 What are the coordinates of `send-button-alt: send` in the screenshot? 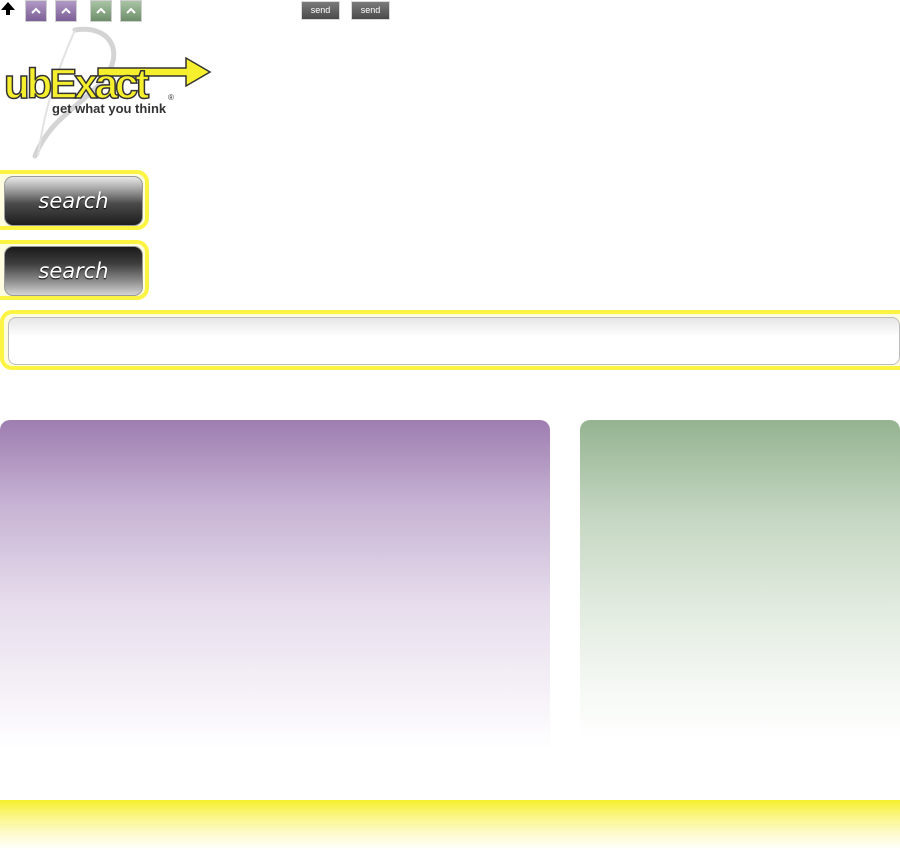 It's located at (370, 10).